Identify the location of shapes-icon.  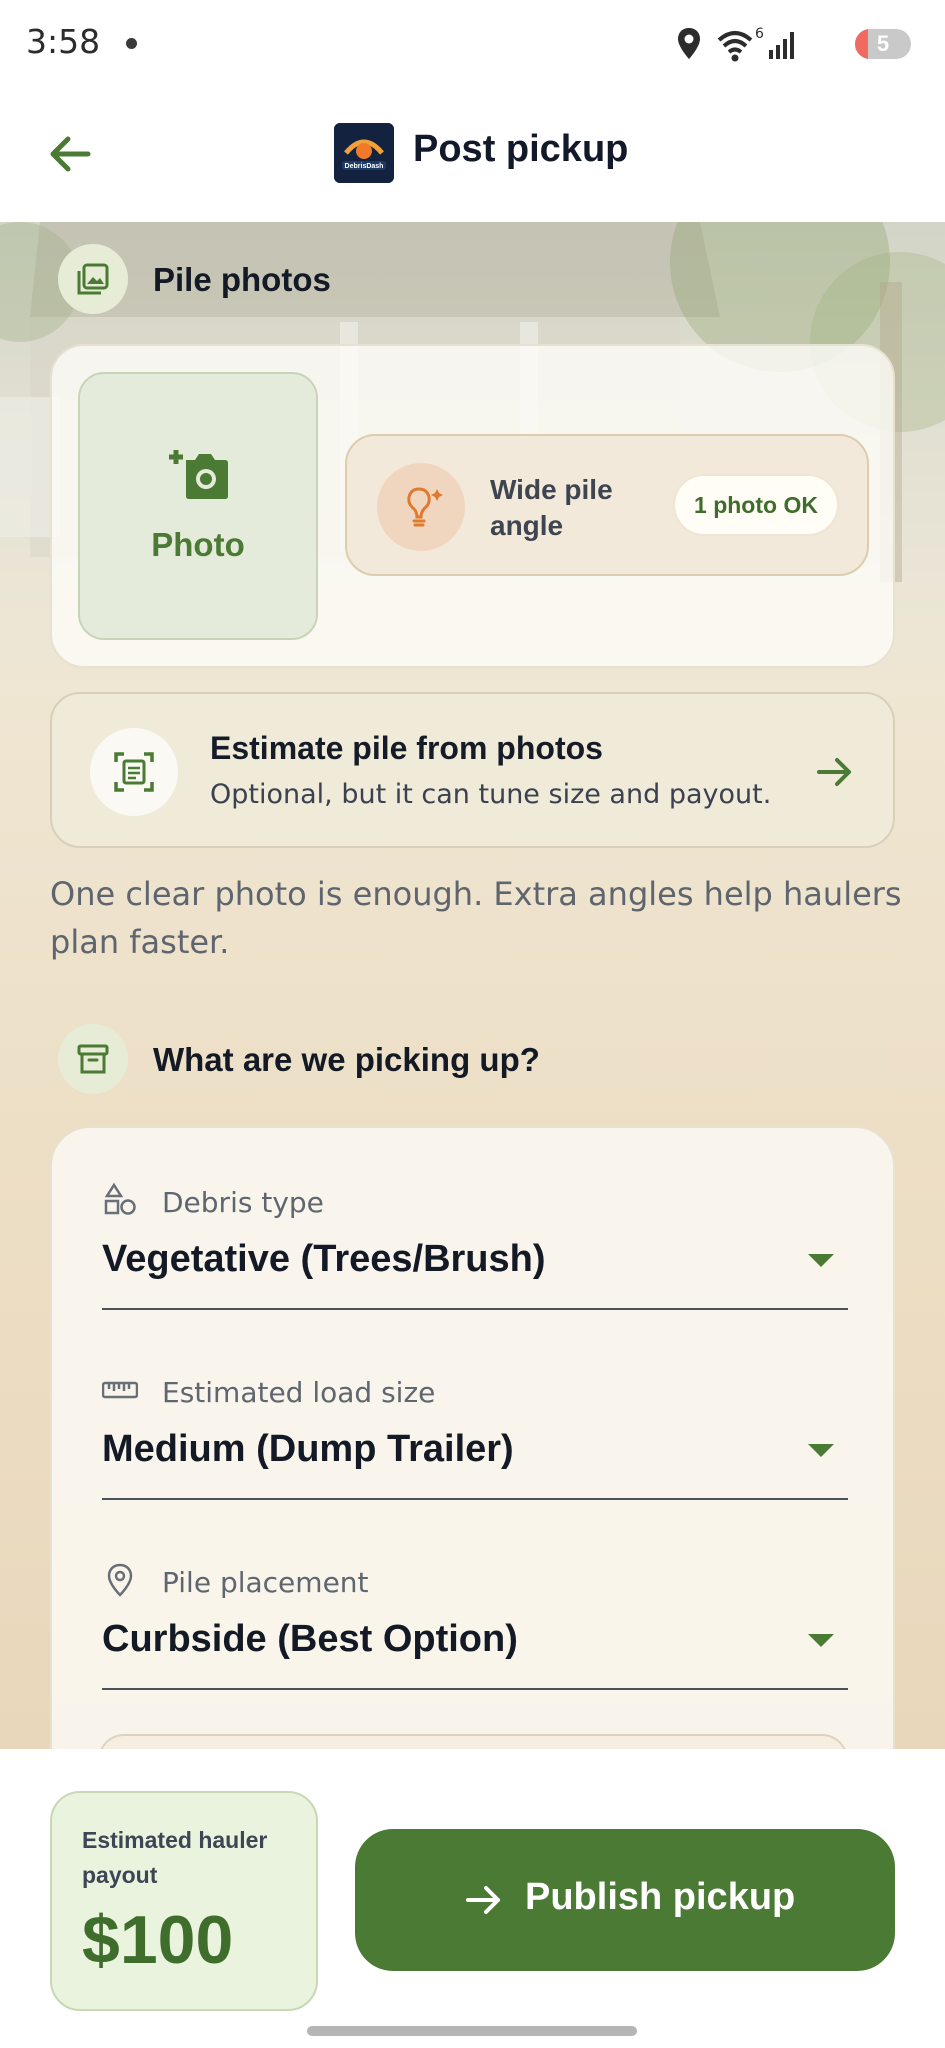
(120, 1198).